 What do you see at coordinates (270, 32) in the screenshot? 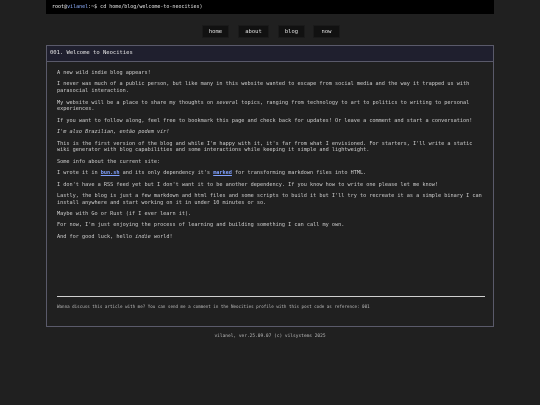
I see `main-nav: home about blog now` at bounding box center [270, 32].